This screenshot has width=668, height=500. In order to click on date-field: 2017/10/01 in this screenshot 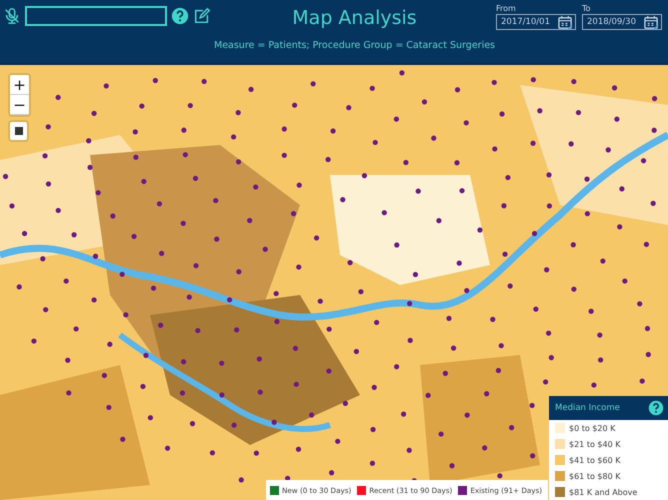, I will do `click(536, 22)`.